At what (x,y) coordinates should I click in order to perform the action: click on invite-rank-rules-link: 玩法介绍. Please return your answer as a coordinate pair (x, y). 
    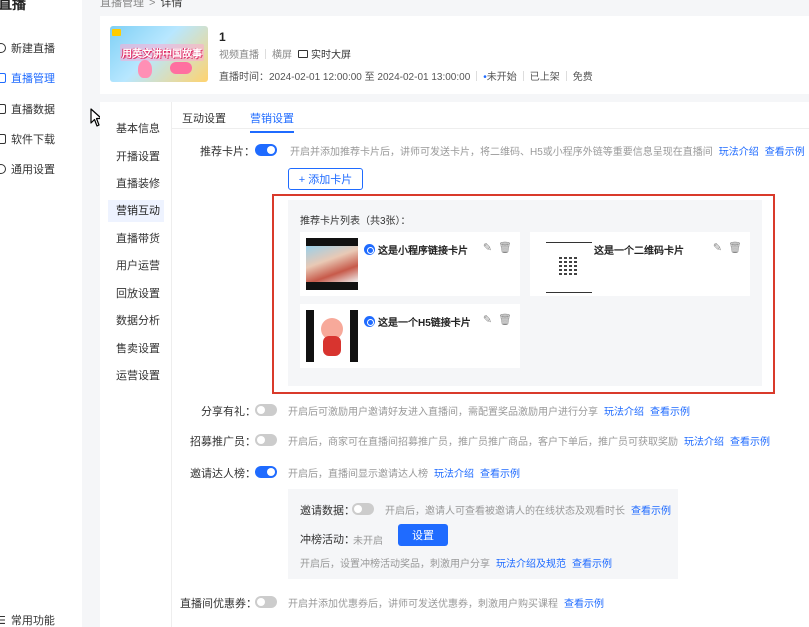
    Looking at the image, I should click on (454, 474).